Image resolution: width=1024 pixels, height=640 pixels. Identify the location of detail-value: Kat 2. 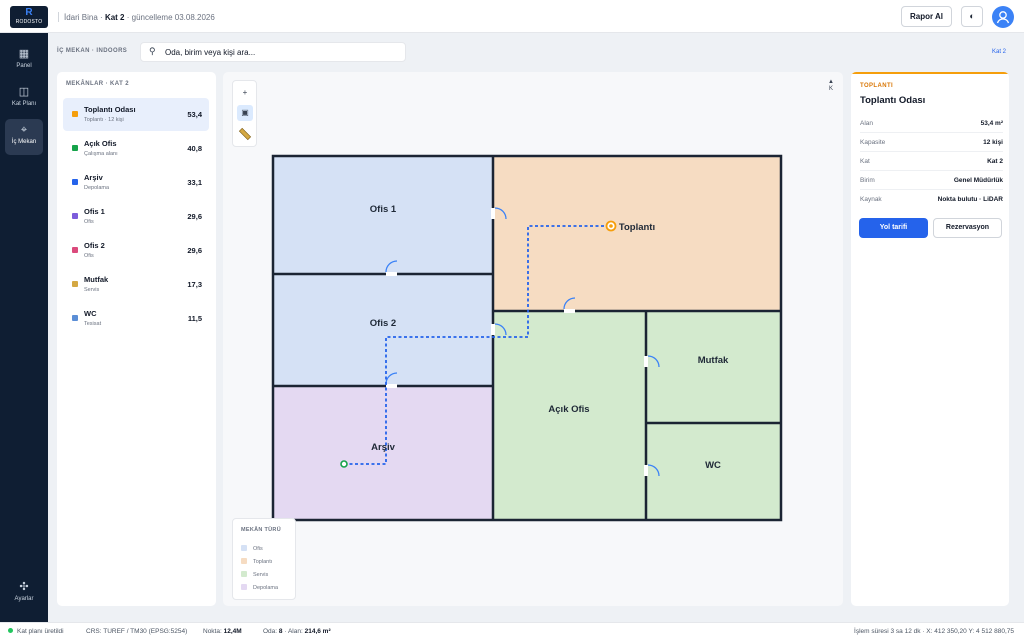
(995, 161).